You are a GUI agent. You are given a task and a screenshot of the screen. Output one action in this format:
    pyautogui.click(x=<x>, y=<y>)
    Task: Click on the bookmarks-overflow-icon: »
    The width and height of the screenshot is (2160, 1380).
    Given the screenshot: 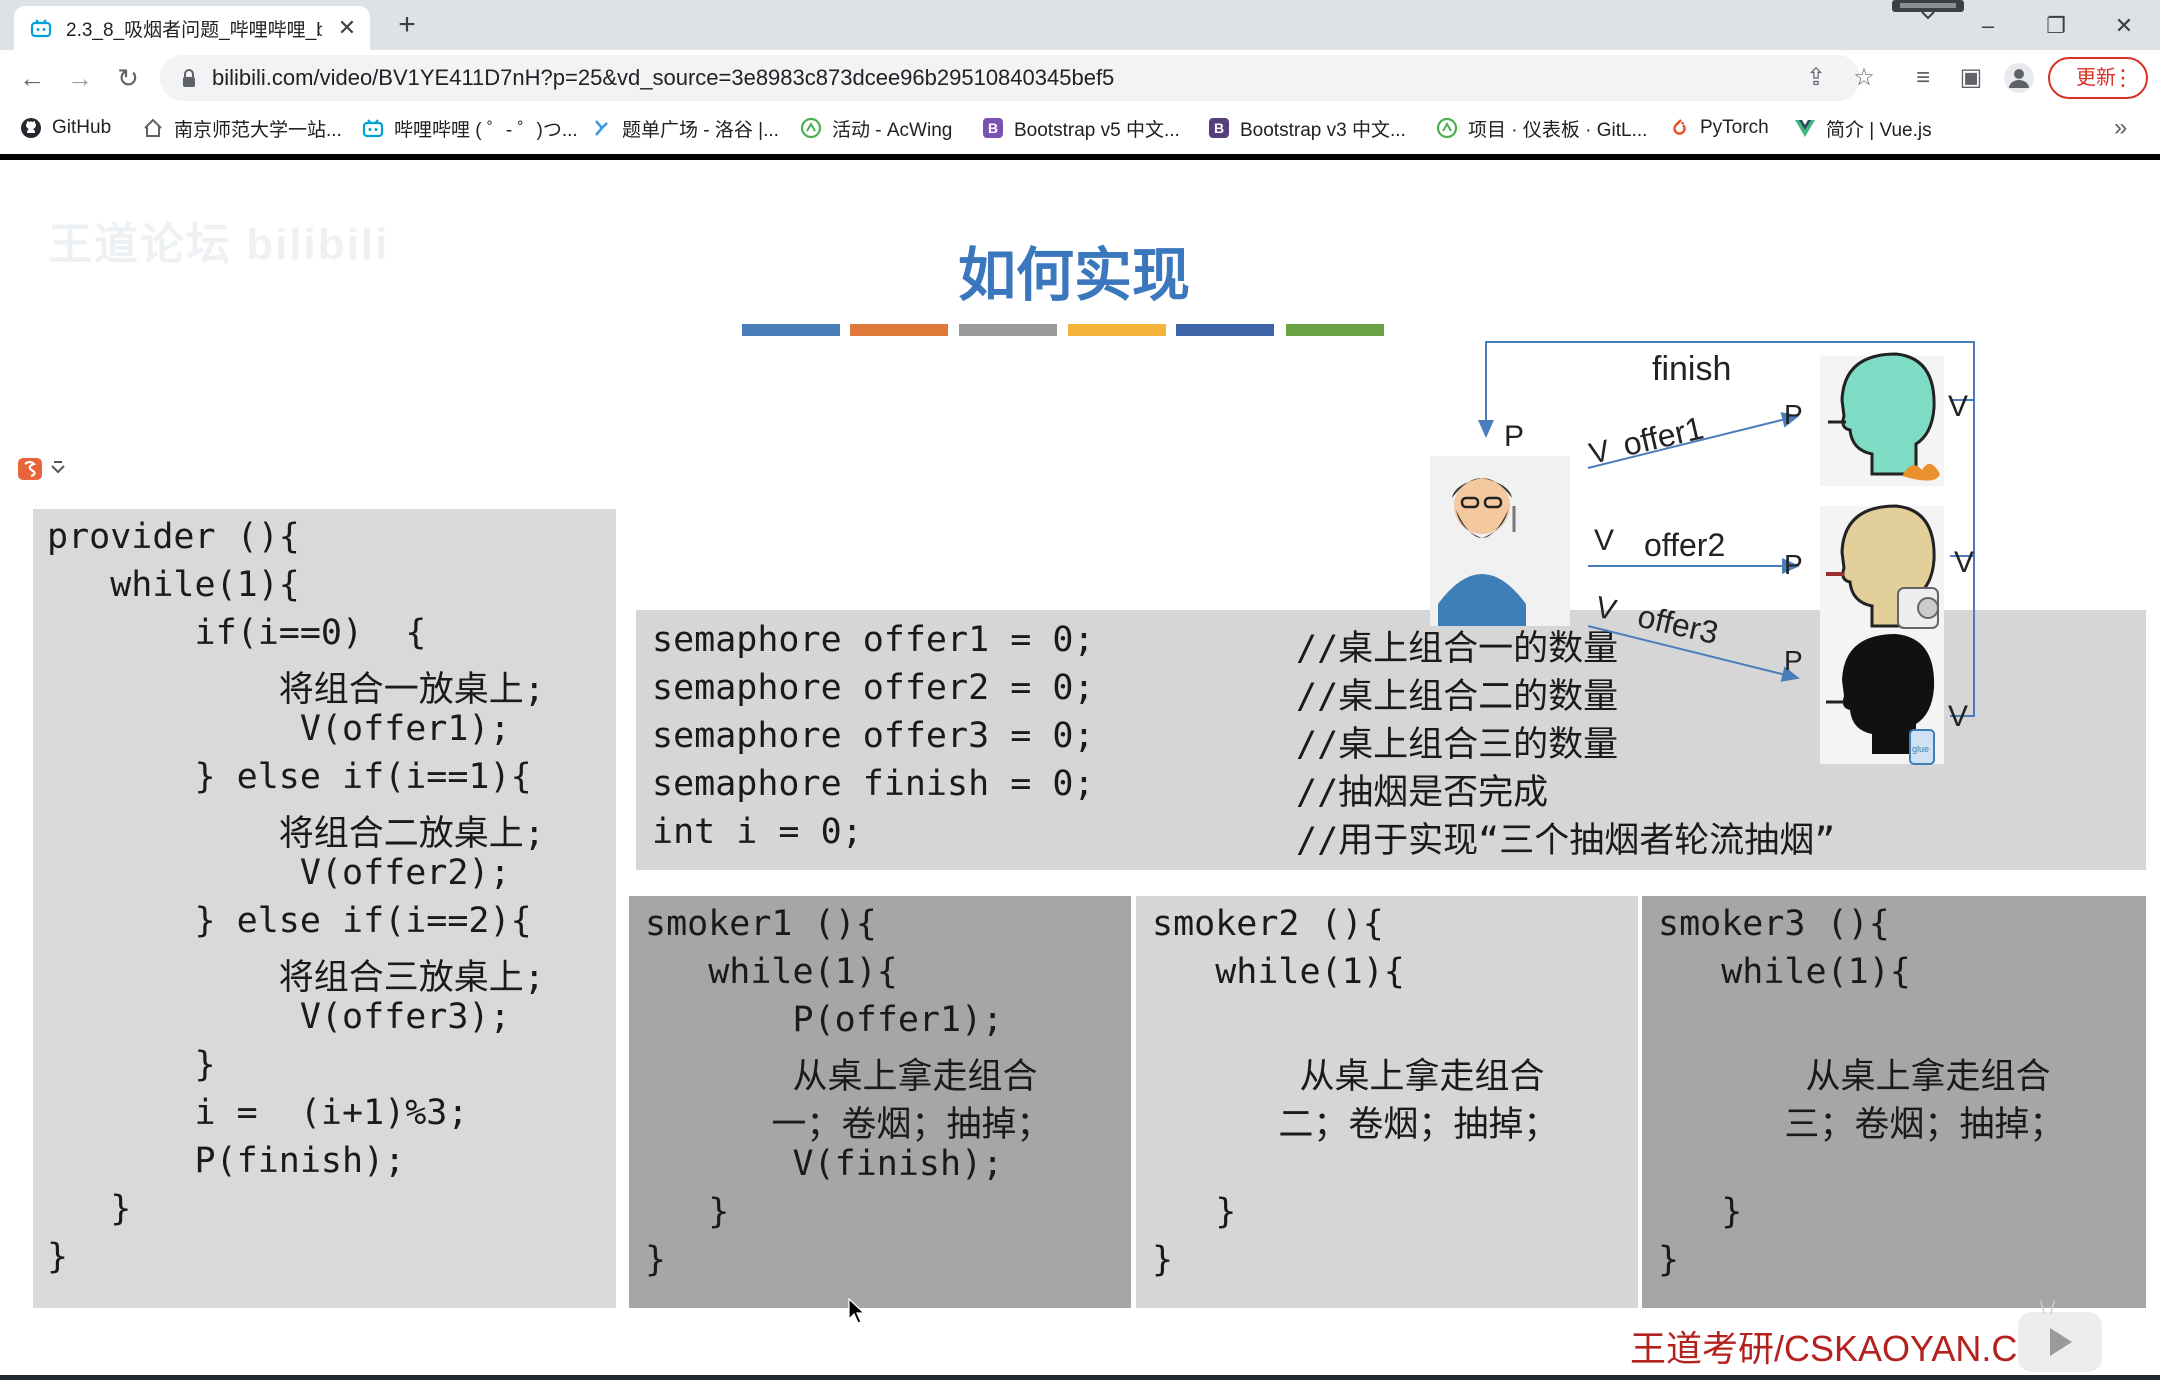 What is the action you would take?
    pyautogui.click(x=2120, y=128)
    